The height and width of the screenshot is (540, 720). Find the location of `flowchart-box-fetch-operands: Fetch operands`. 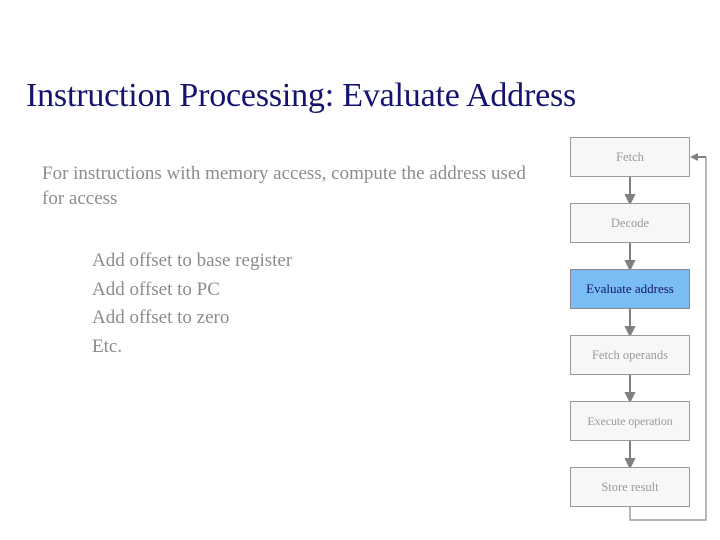

flowchart-box-fetch-operands: Fetch operands is located at coordinates (630, 355).